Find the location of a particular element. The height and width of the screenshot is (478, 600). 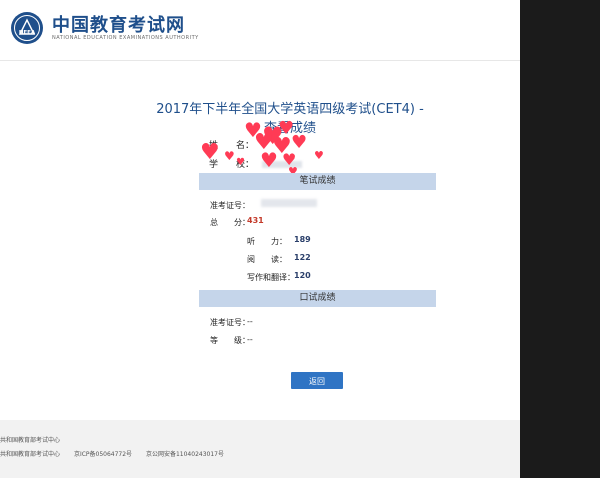

written-section-header: 笔试成绩 is located at coordinates (317, 181).